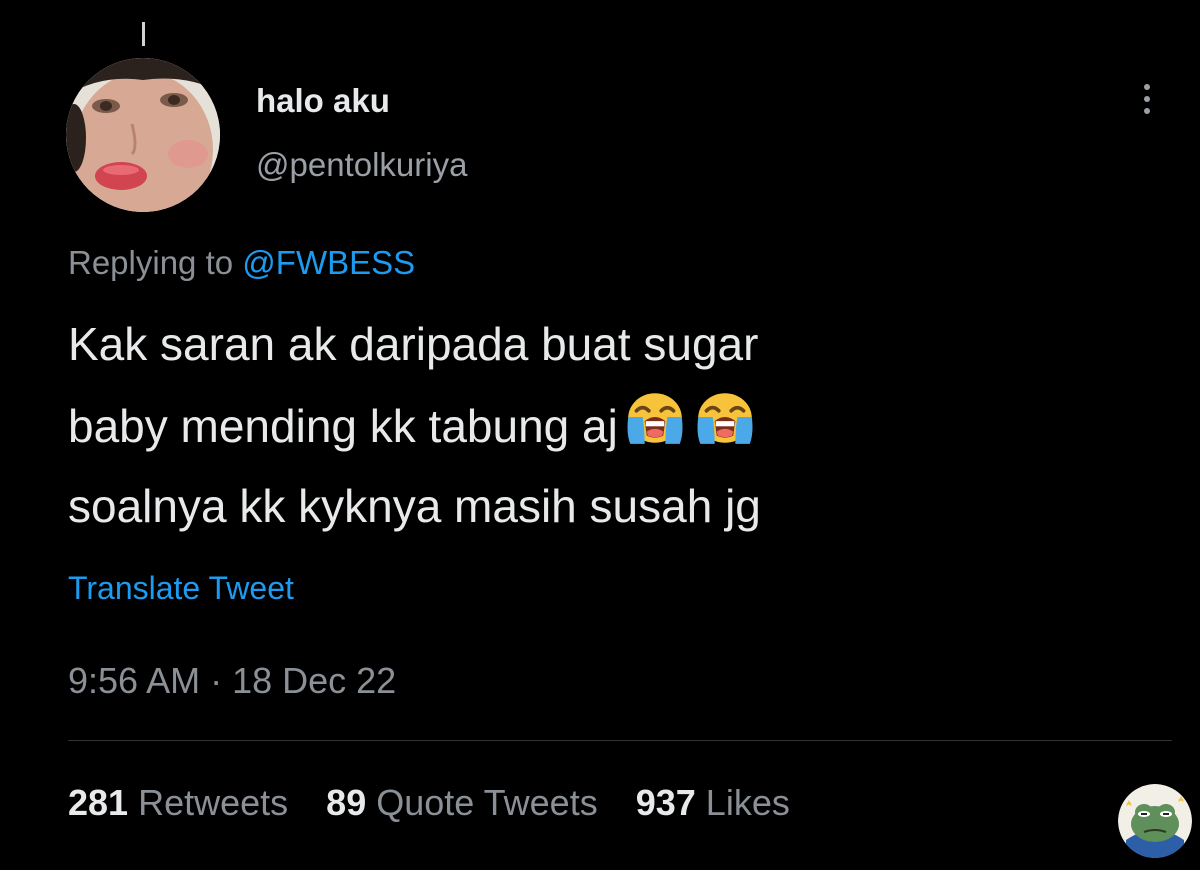  I want to click on likes-count: 937, so click(665, 802).